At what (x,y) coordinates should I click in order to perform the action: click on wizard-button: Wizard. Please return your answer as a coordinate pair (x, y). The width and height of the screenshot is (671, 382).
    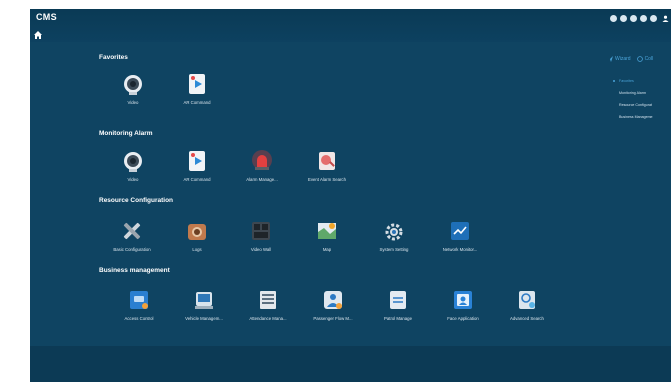
    Looking at the image, I should click on (619, 59).